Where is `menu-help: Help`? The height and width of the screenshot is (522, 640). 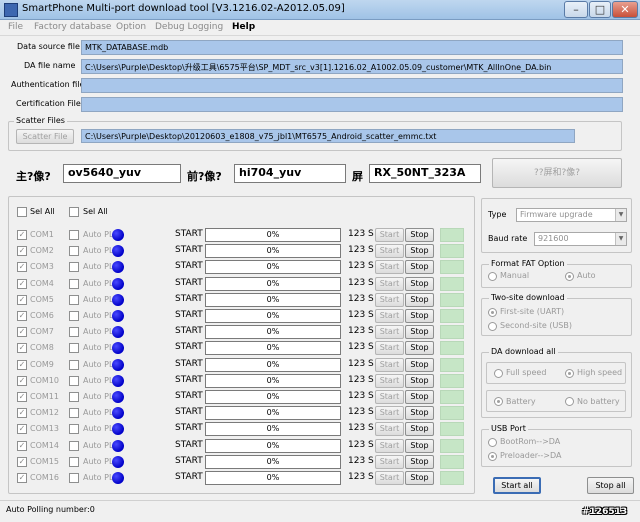
menu-help: Help is located at coordinates (243, 27).